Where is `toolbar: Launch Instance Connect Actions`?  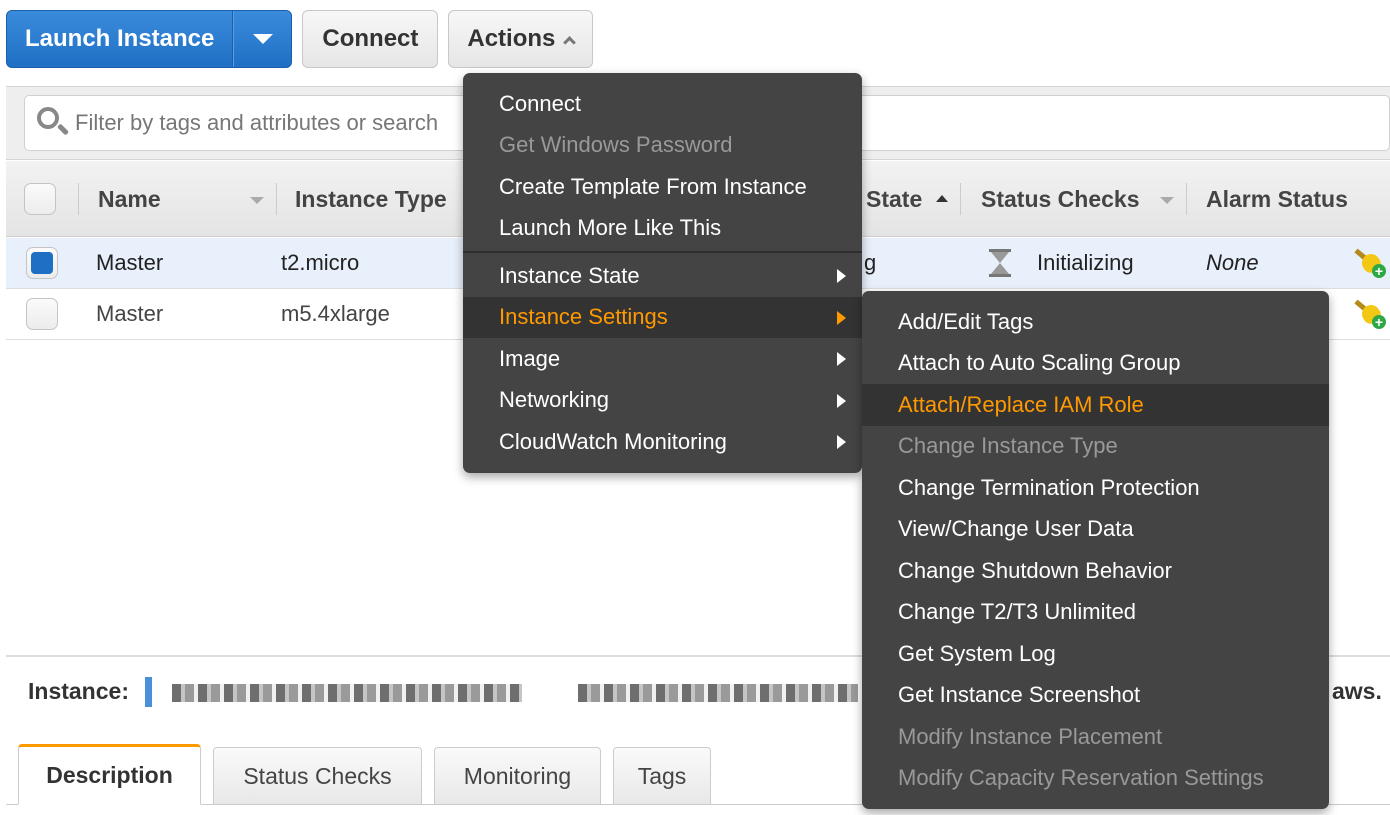
toolbar: Launch Instance Connect Actions is located at coordinates (300, 39).